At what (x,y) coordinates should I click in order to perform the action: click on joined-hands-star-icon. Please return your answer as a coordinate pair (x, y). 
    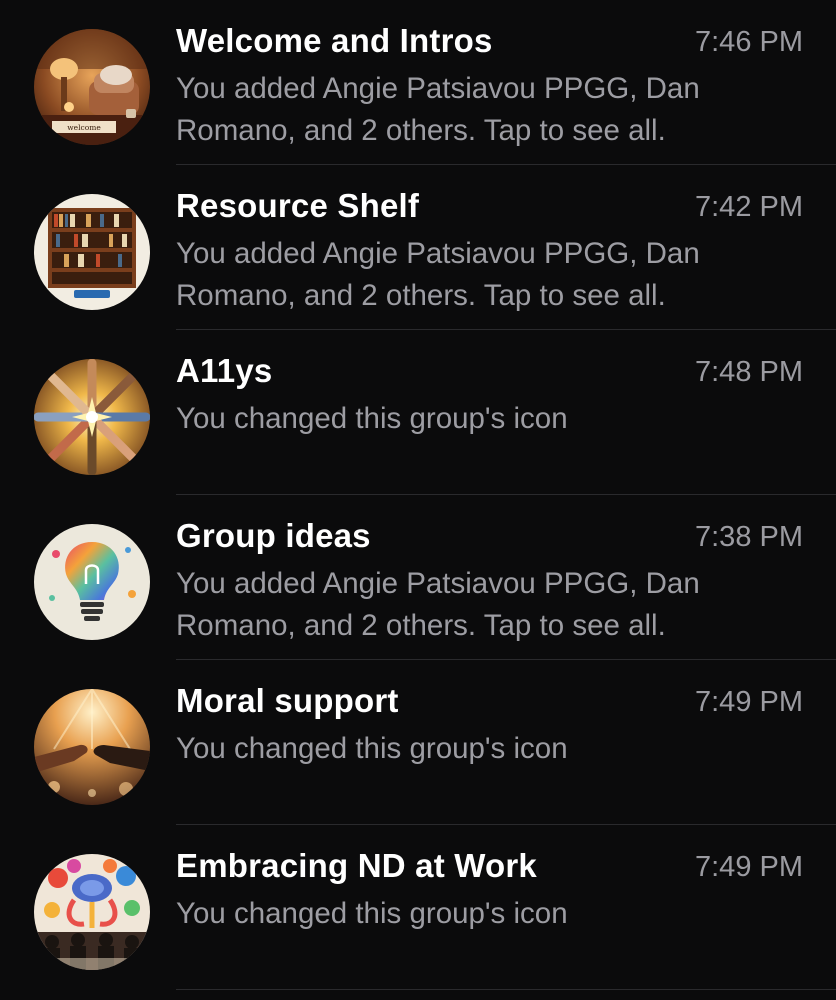
    Looking at the image, I should click on (92, 417).